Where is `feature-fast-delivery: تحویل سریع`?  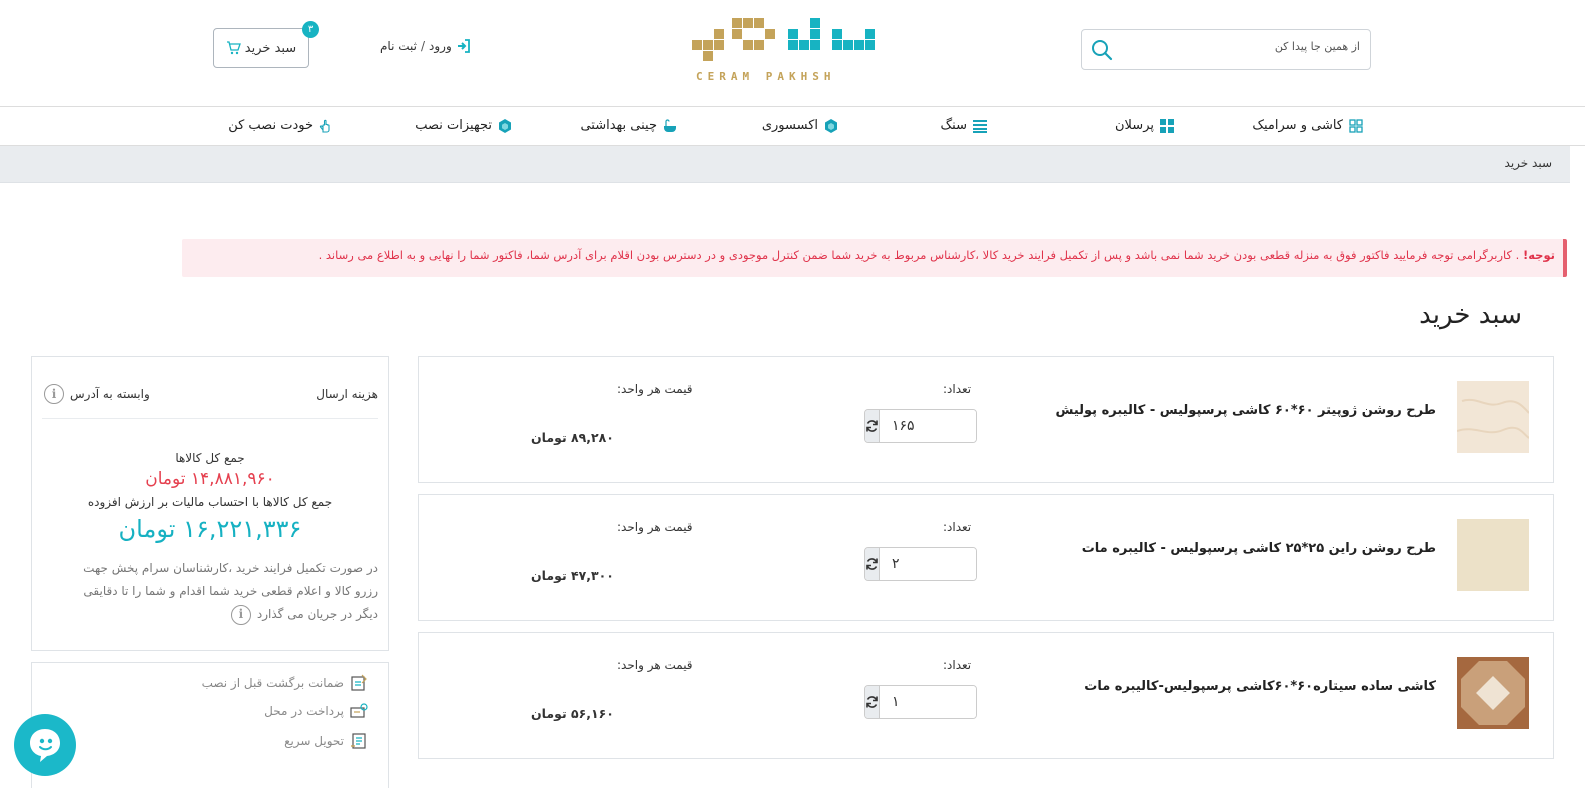 feature-fast-delivery: تحویل سریع is located at coordinates (326, 741).